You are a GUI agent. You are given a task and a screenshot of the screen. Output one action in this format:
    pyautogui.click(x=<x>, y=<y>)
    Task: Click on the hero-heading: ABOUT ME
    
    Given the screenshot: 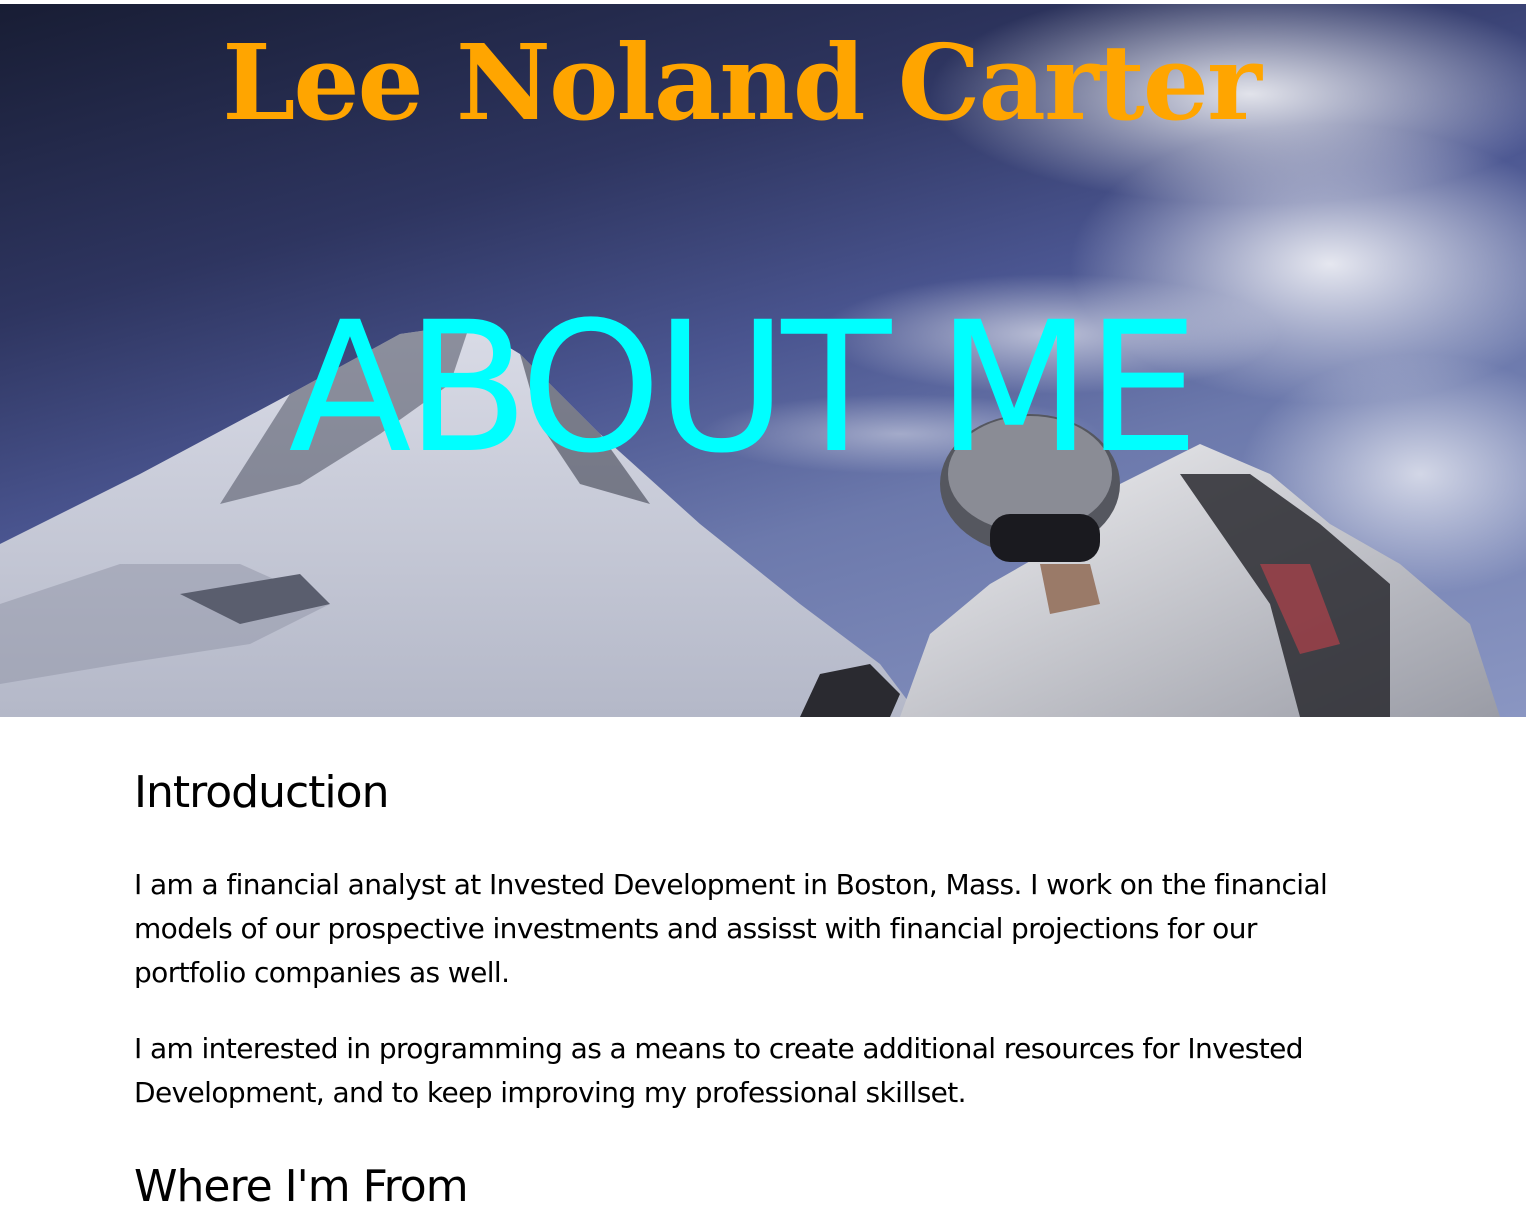 What is the action you would take?
    pyautogui.click(x=743, y=388)
    